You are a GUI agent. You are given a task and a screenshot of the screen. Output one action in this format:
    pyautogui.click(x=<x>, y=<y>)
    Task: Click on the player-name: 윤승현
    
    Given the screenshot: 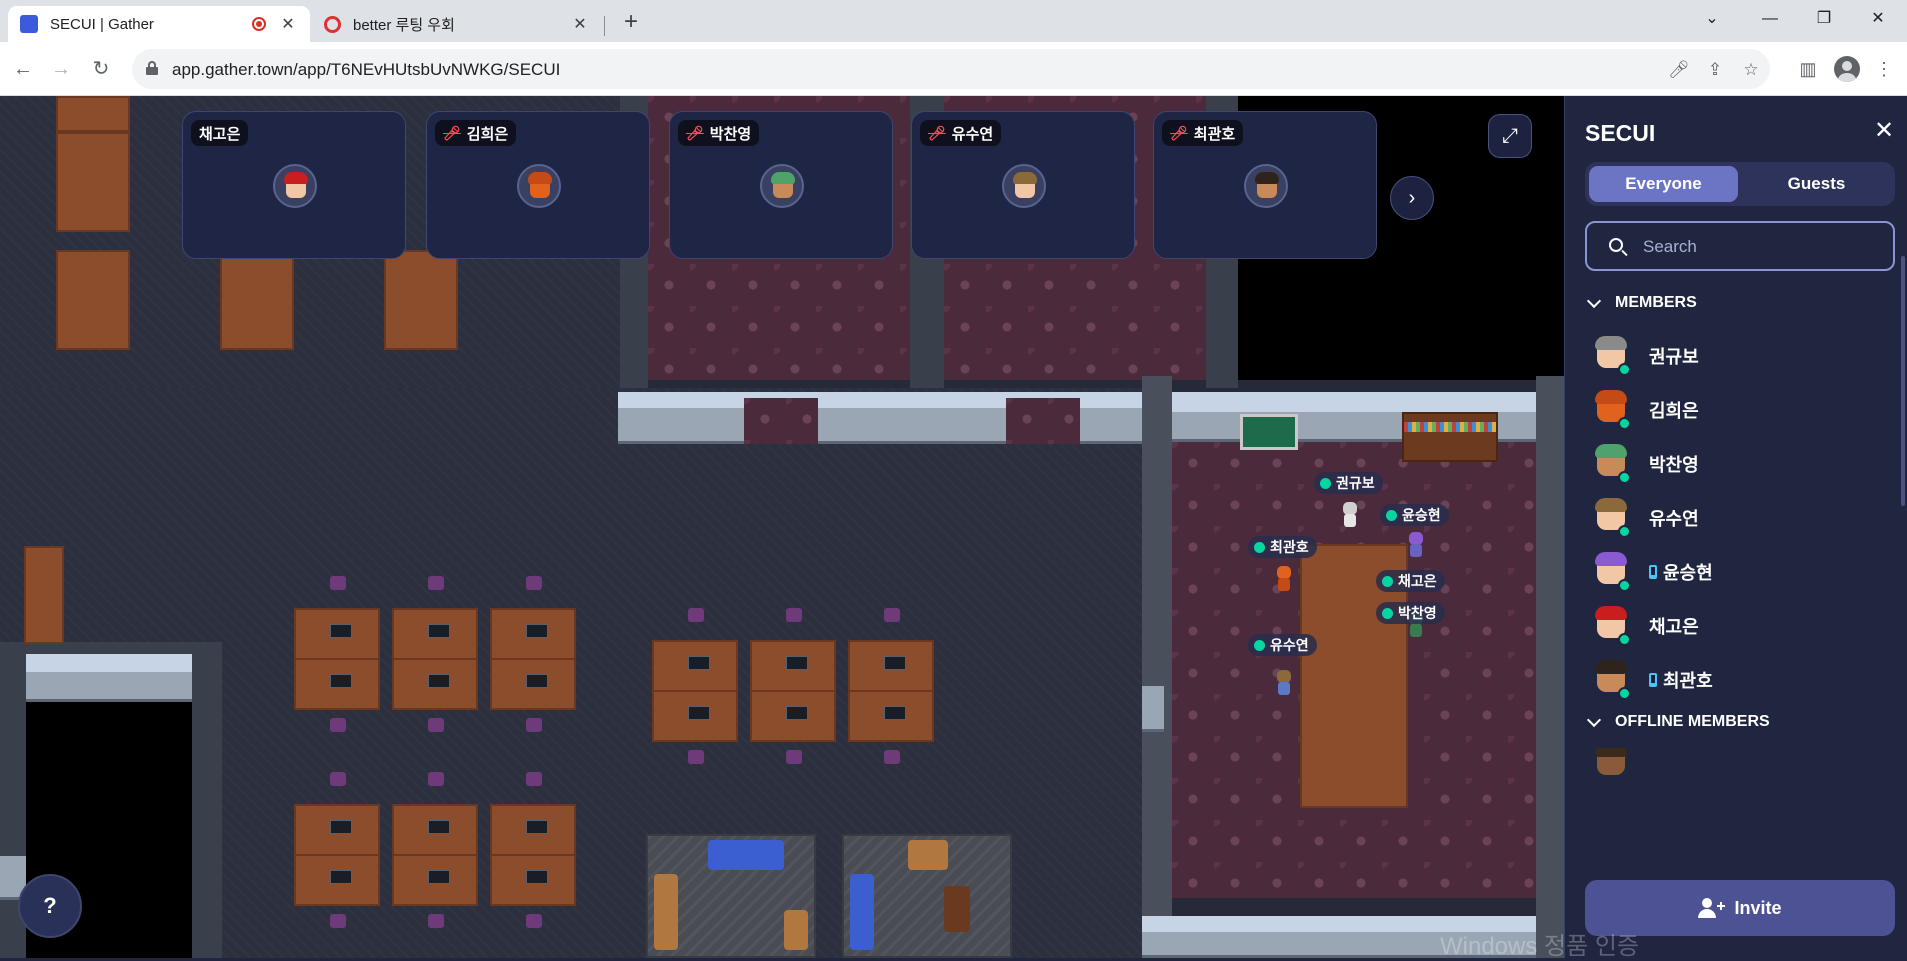 What is the action you would take?
    pyautogui.click(x=1421, y=515)
    